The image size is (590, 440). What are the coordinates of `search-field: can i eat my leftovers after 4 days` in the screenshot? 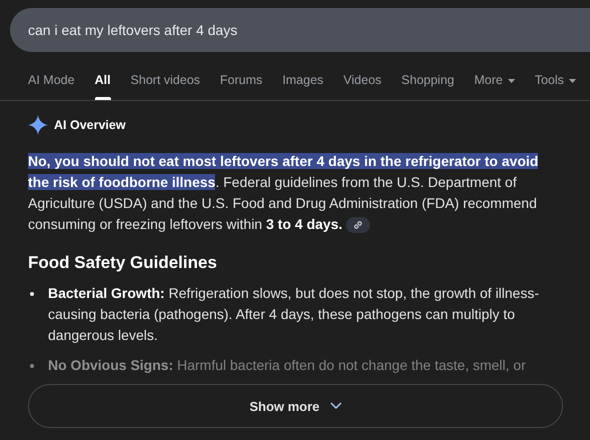 It's located at (300, 30).